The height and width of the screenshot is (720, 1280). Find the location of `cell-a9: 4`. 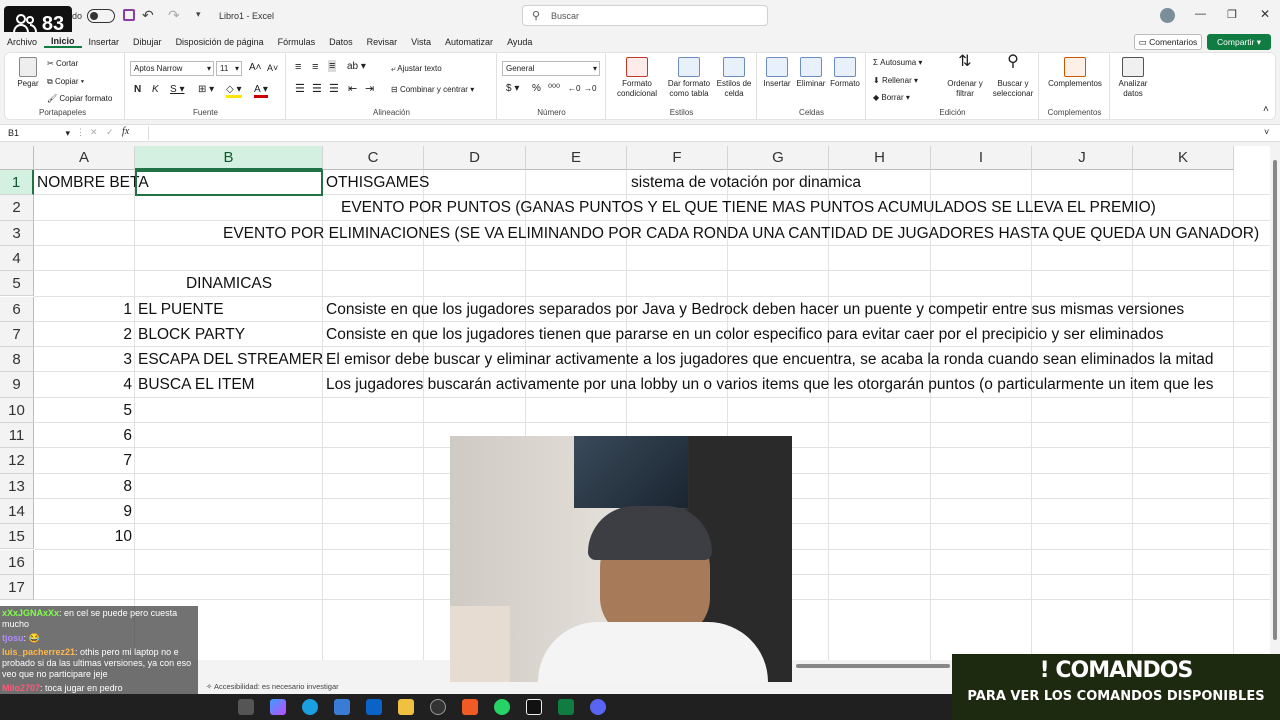

cell-a9: 4 is located at coordinates (83, 384).